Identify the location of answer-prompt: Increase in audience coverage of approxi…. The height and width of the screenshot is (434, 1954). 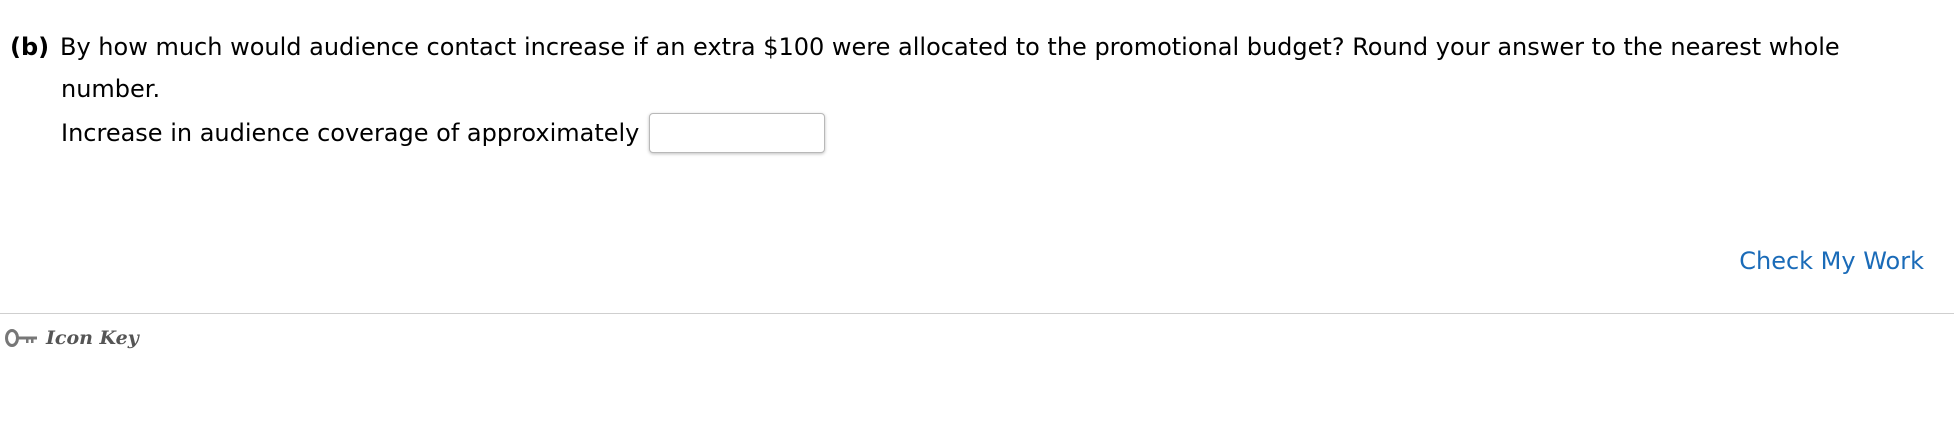
(350, 133).